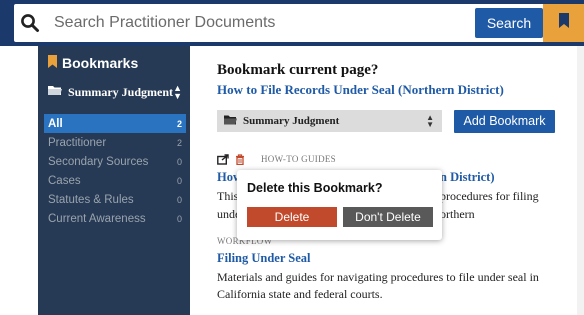 This screenshot has width=584, height=315. Describe the element at coordinates (298, 159) in the screenshot. I see `bookmark-category: HOW-TO GUIDES` at that location.